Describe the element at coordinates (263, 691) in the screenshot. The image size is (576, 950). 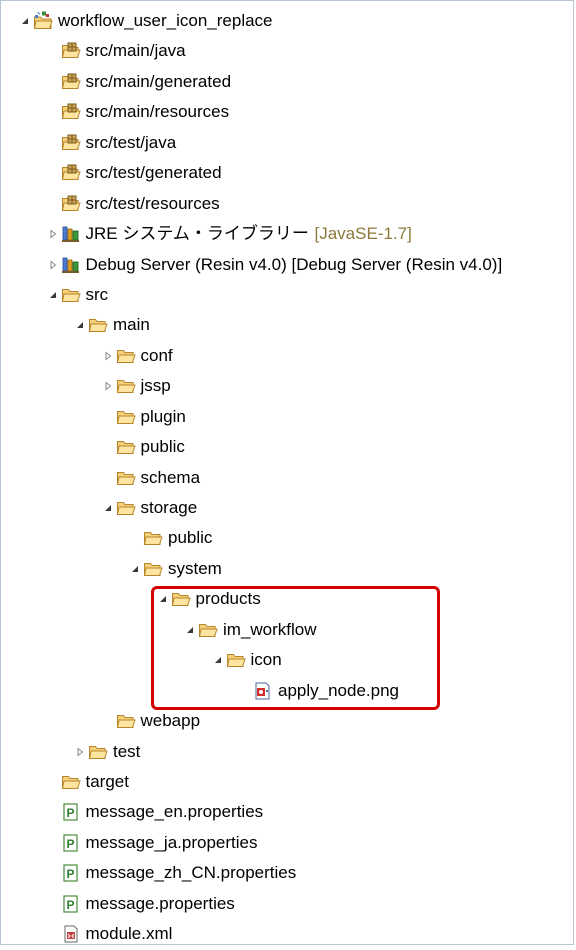
I see `image-file-icon` at that location.